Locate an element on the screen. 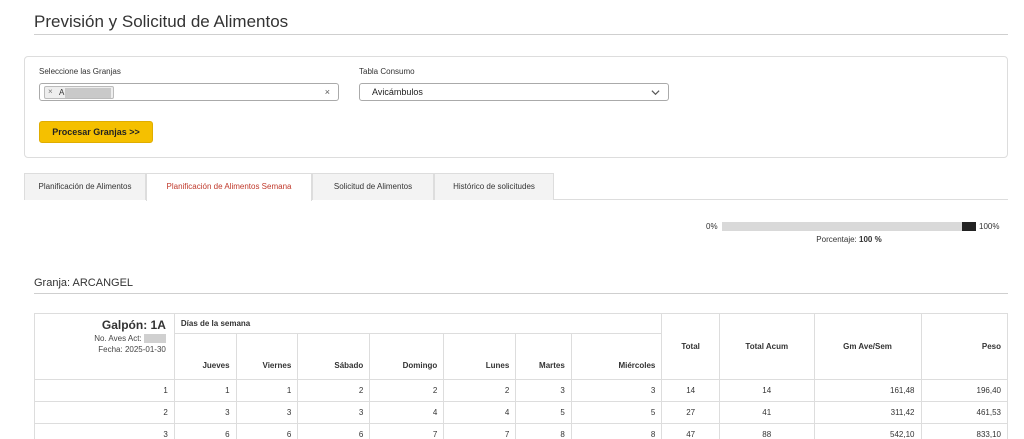  cell-peso: 833,10 is located at coordinates (964, 431).